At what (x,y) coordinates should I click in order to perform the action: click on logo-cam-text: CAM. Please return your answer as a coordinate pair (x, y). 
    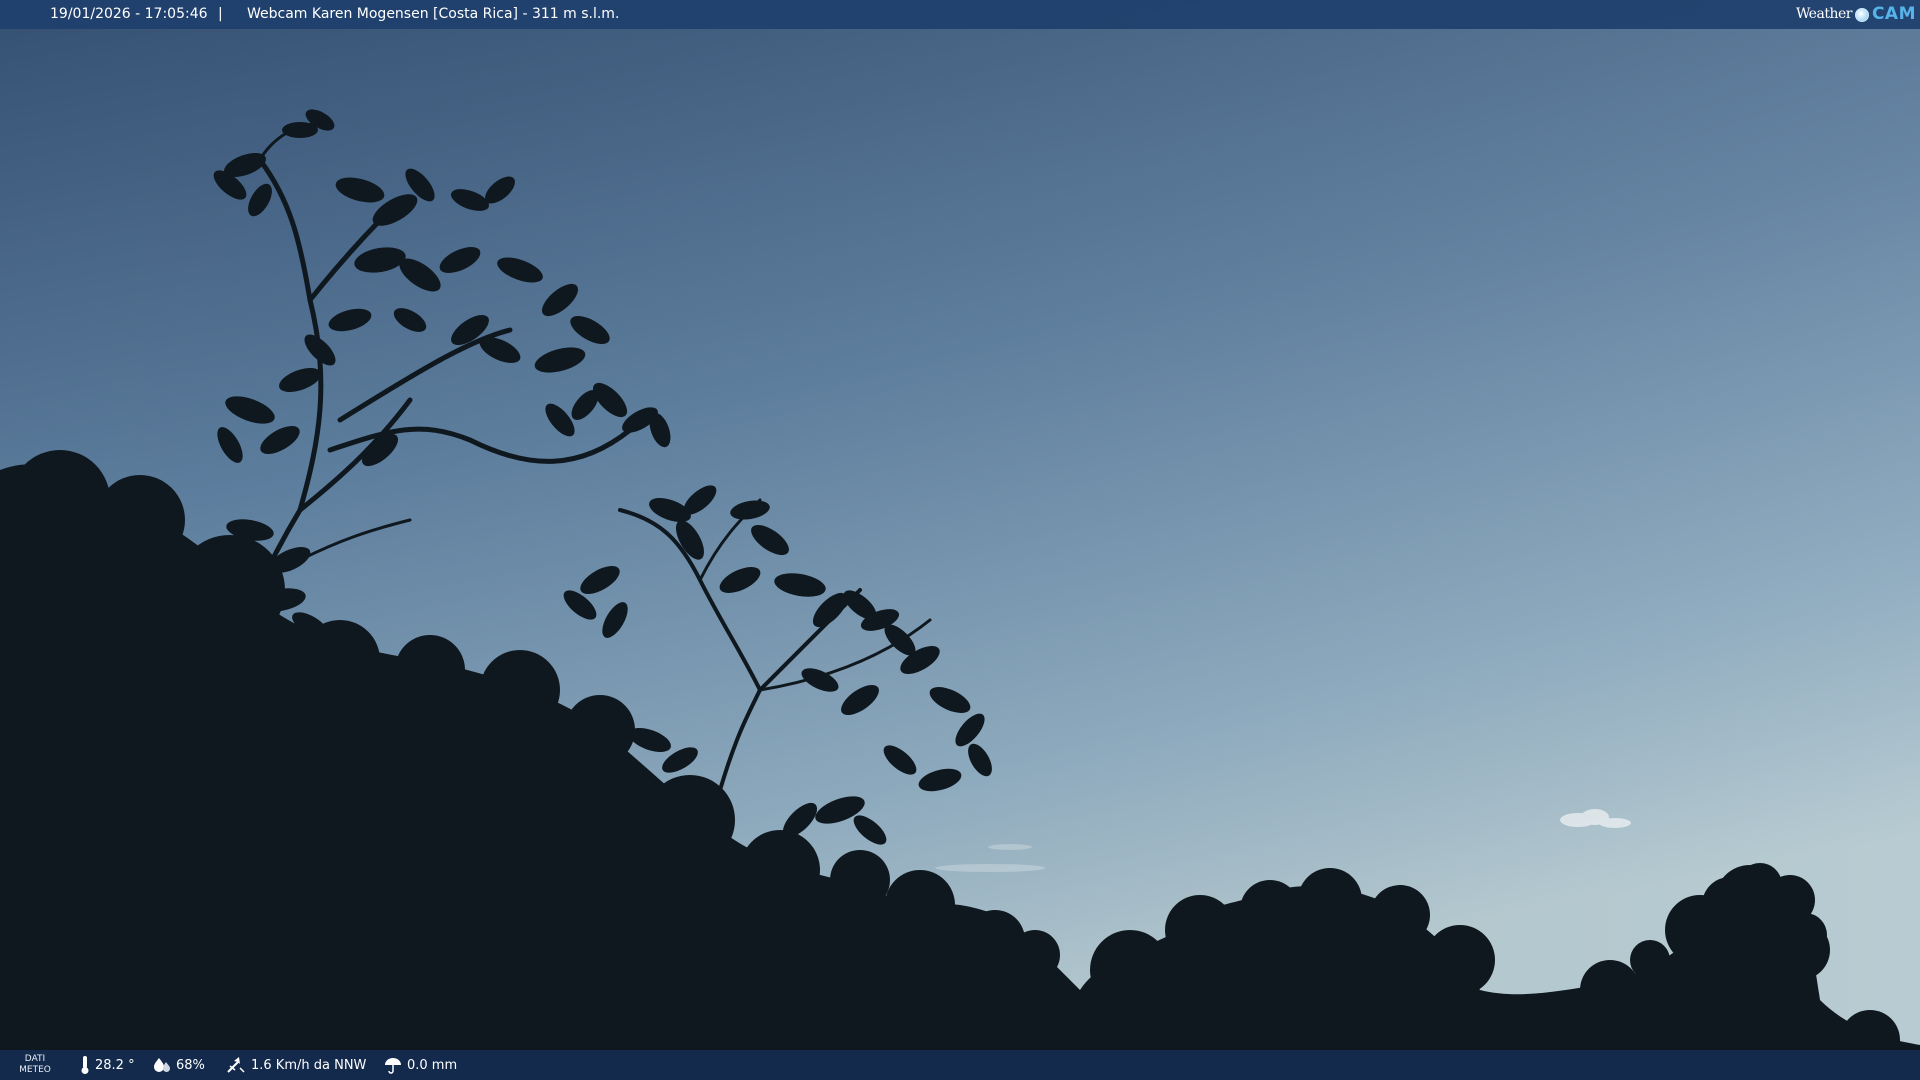
    Looking at the image, I should click on (1893, 14).